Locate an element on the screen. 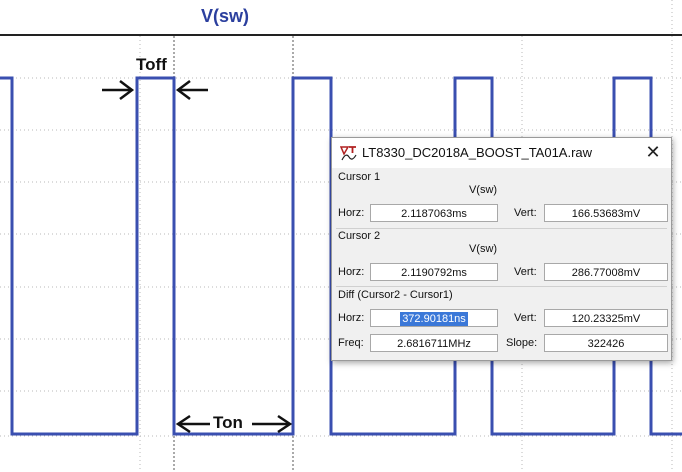 This screenshot has height=472, width=682. cursor1-horz-field: 2.1187063ms is located at coordinates (434, 213).